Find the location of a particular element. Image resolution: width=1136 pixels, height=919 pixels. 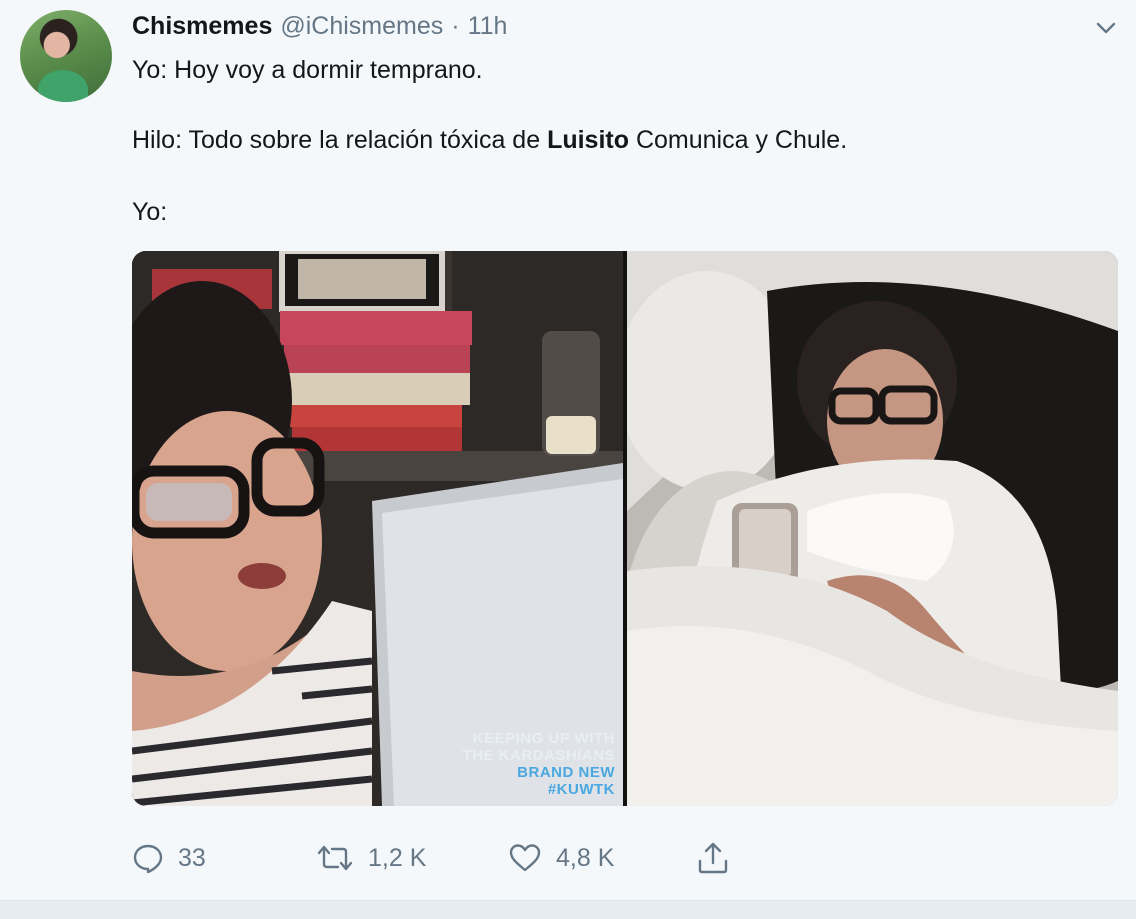

author-handle: @iChismemes is located at coordinates (361, 26).